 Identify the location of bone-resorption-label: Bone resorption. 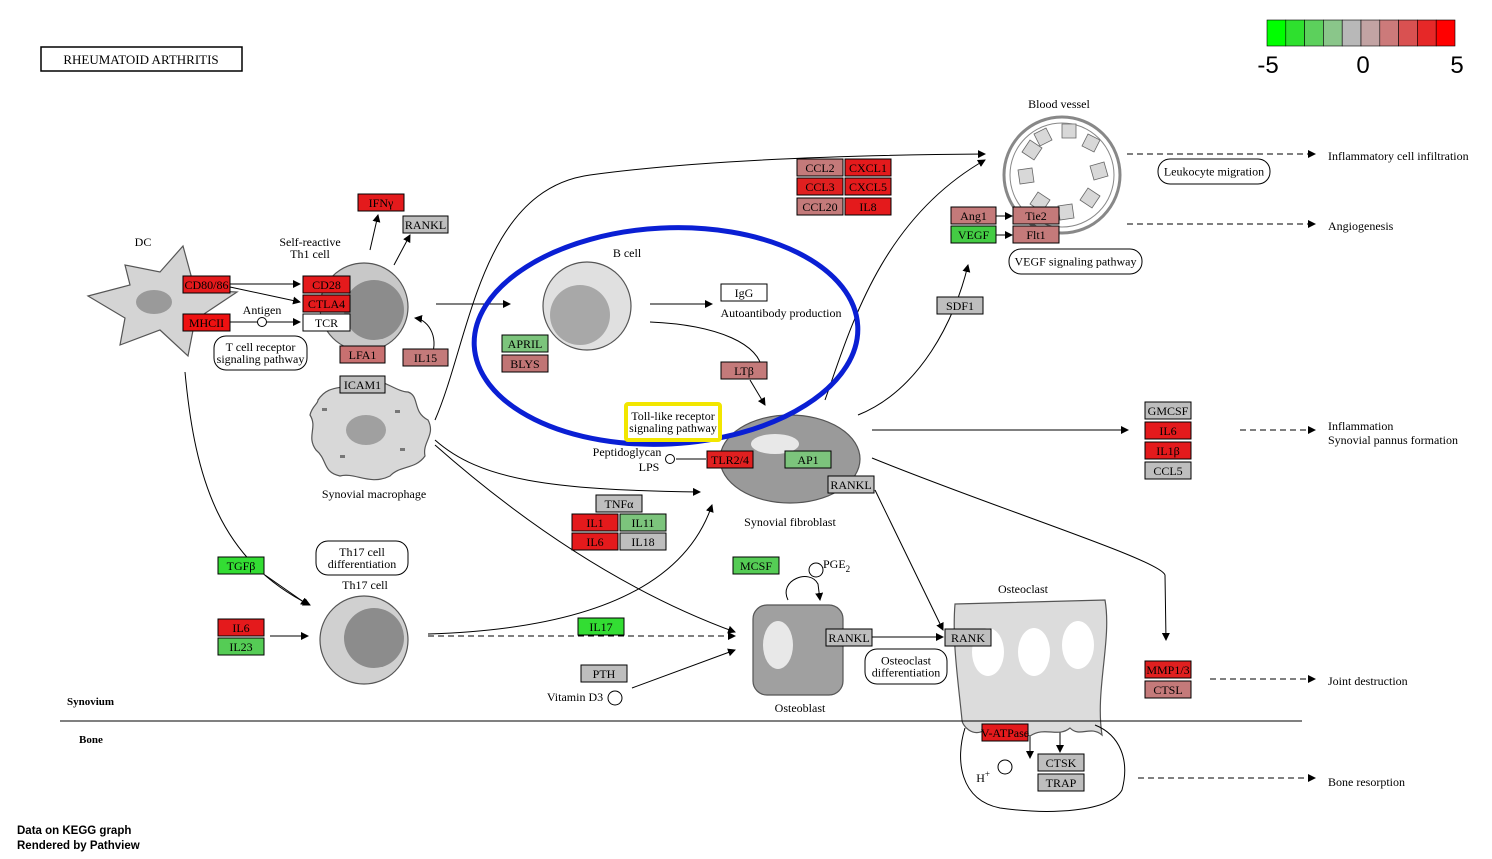
(1366, 782).